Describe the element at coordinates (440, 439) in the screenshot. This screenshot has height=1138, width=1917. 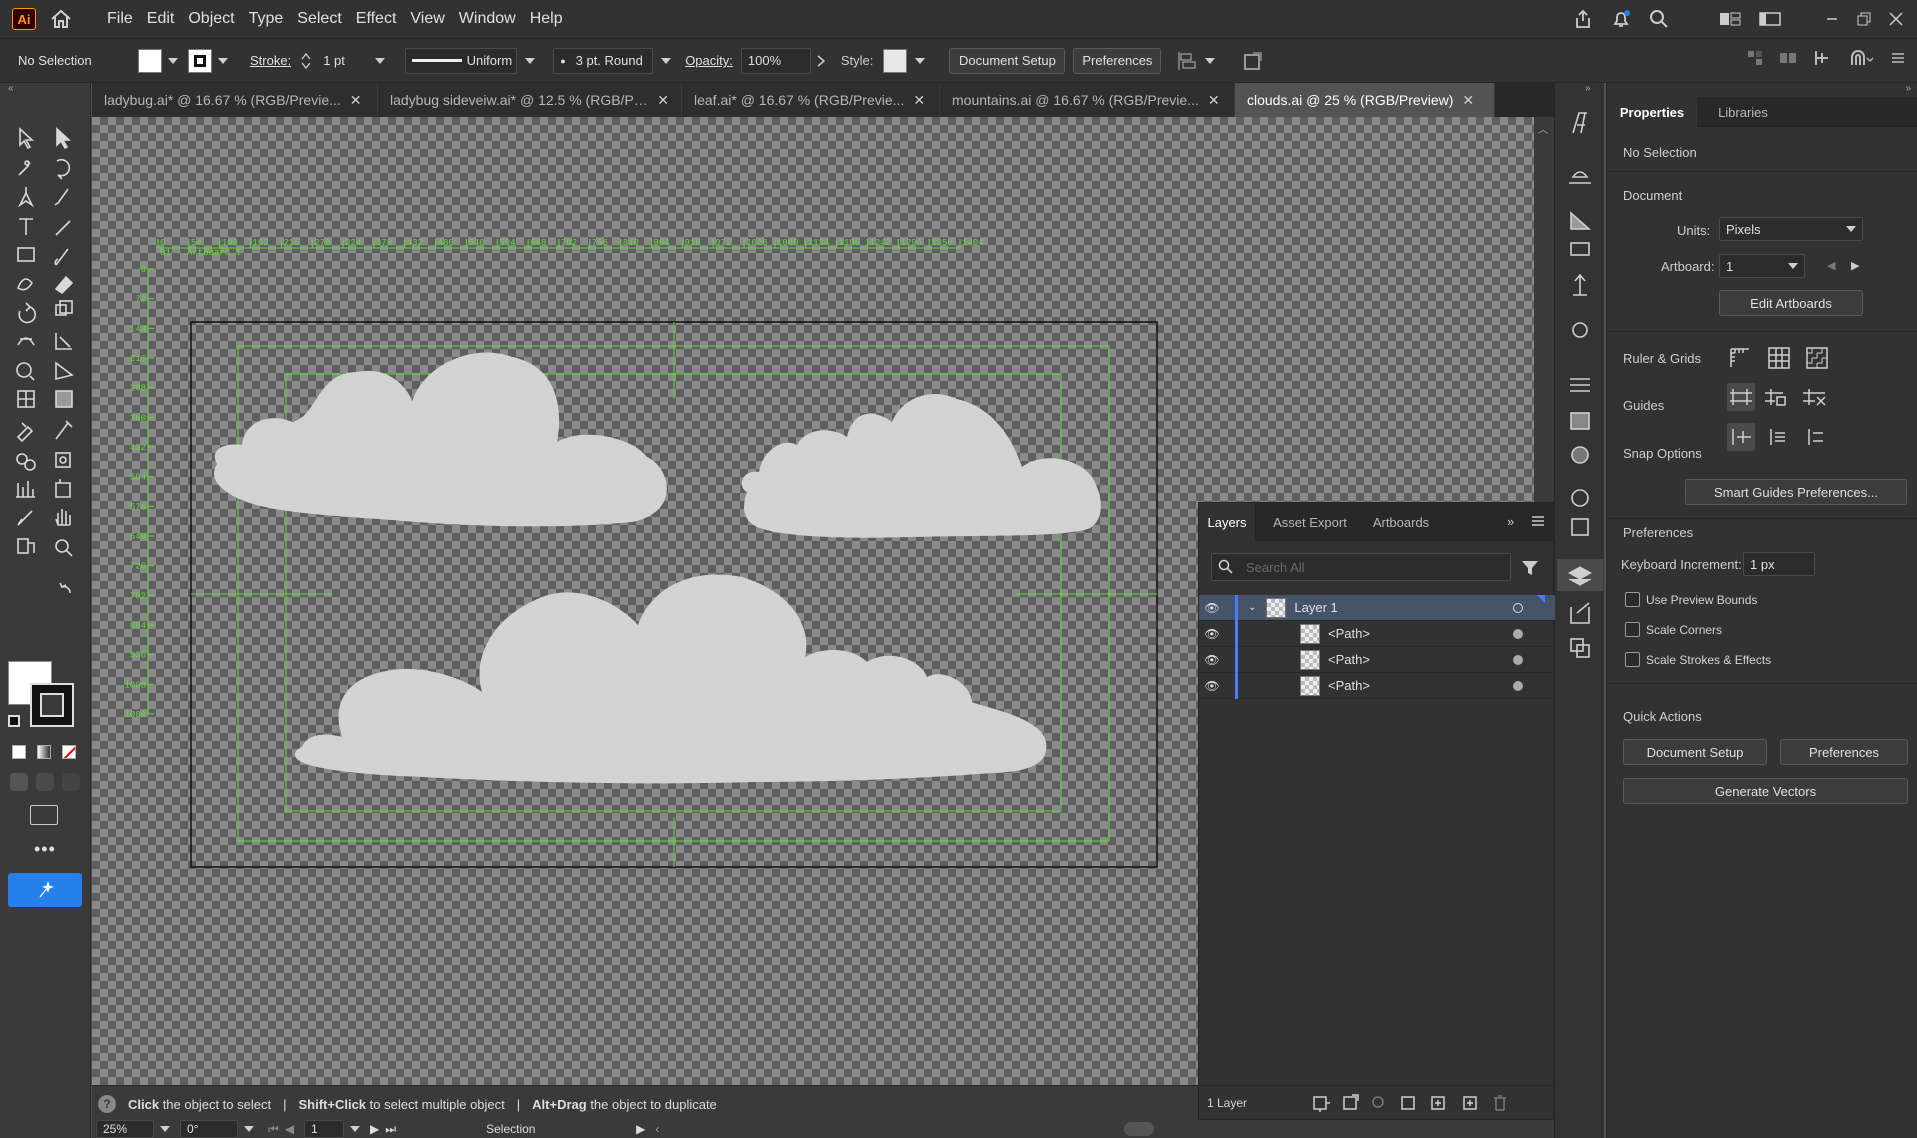
I see `cloud-top-left` at that location.